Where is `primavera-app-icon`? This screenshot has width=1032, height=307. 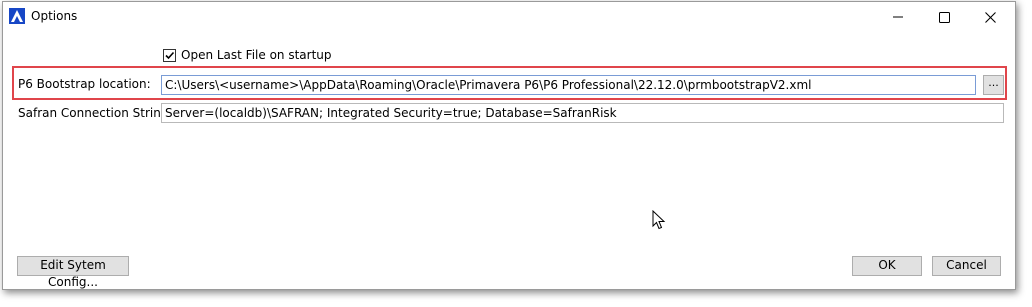 primavera-app-icon is located at coordinates (17, 16).